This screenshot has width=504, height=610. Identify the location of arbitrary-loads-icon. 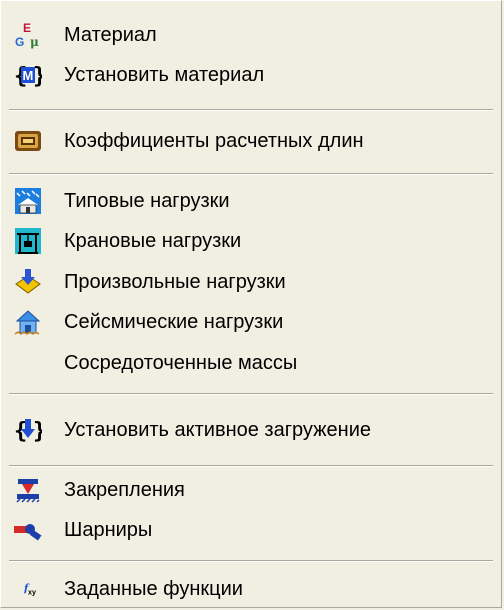
(28, 282).